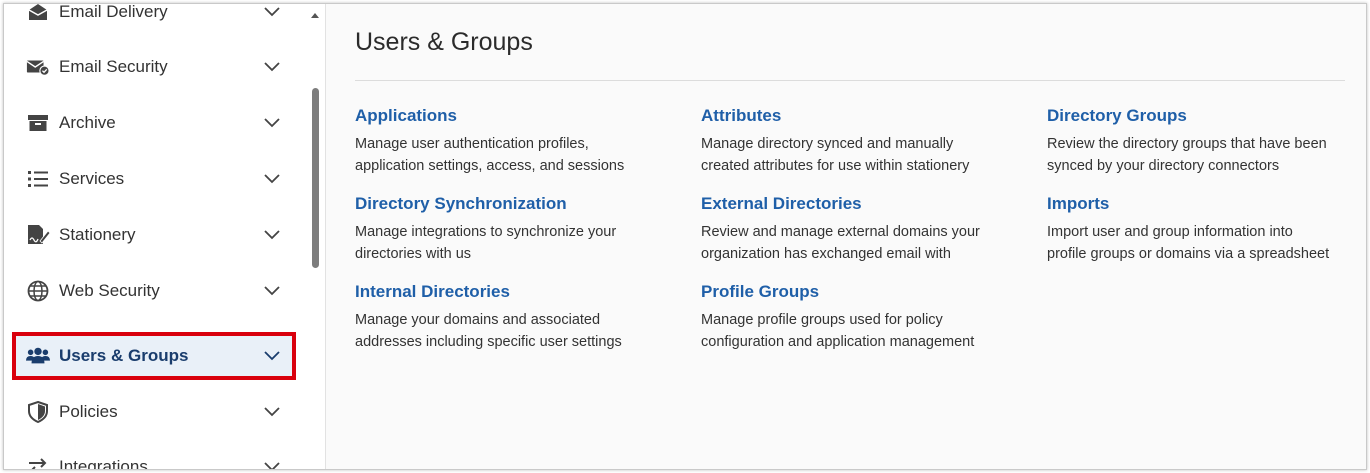  I want to click on users-icon, so click(38, 356).